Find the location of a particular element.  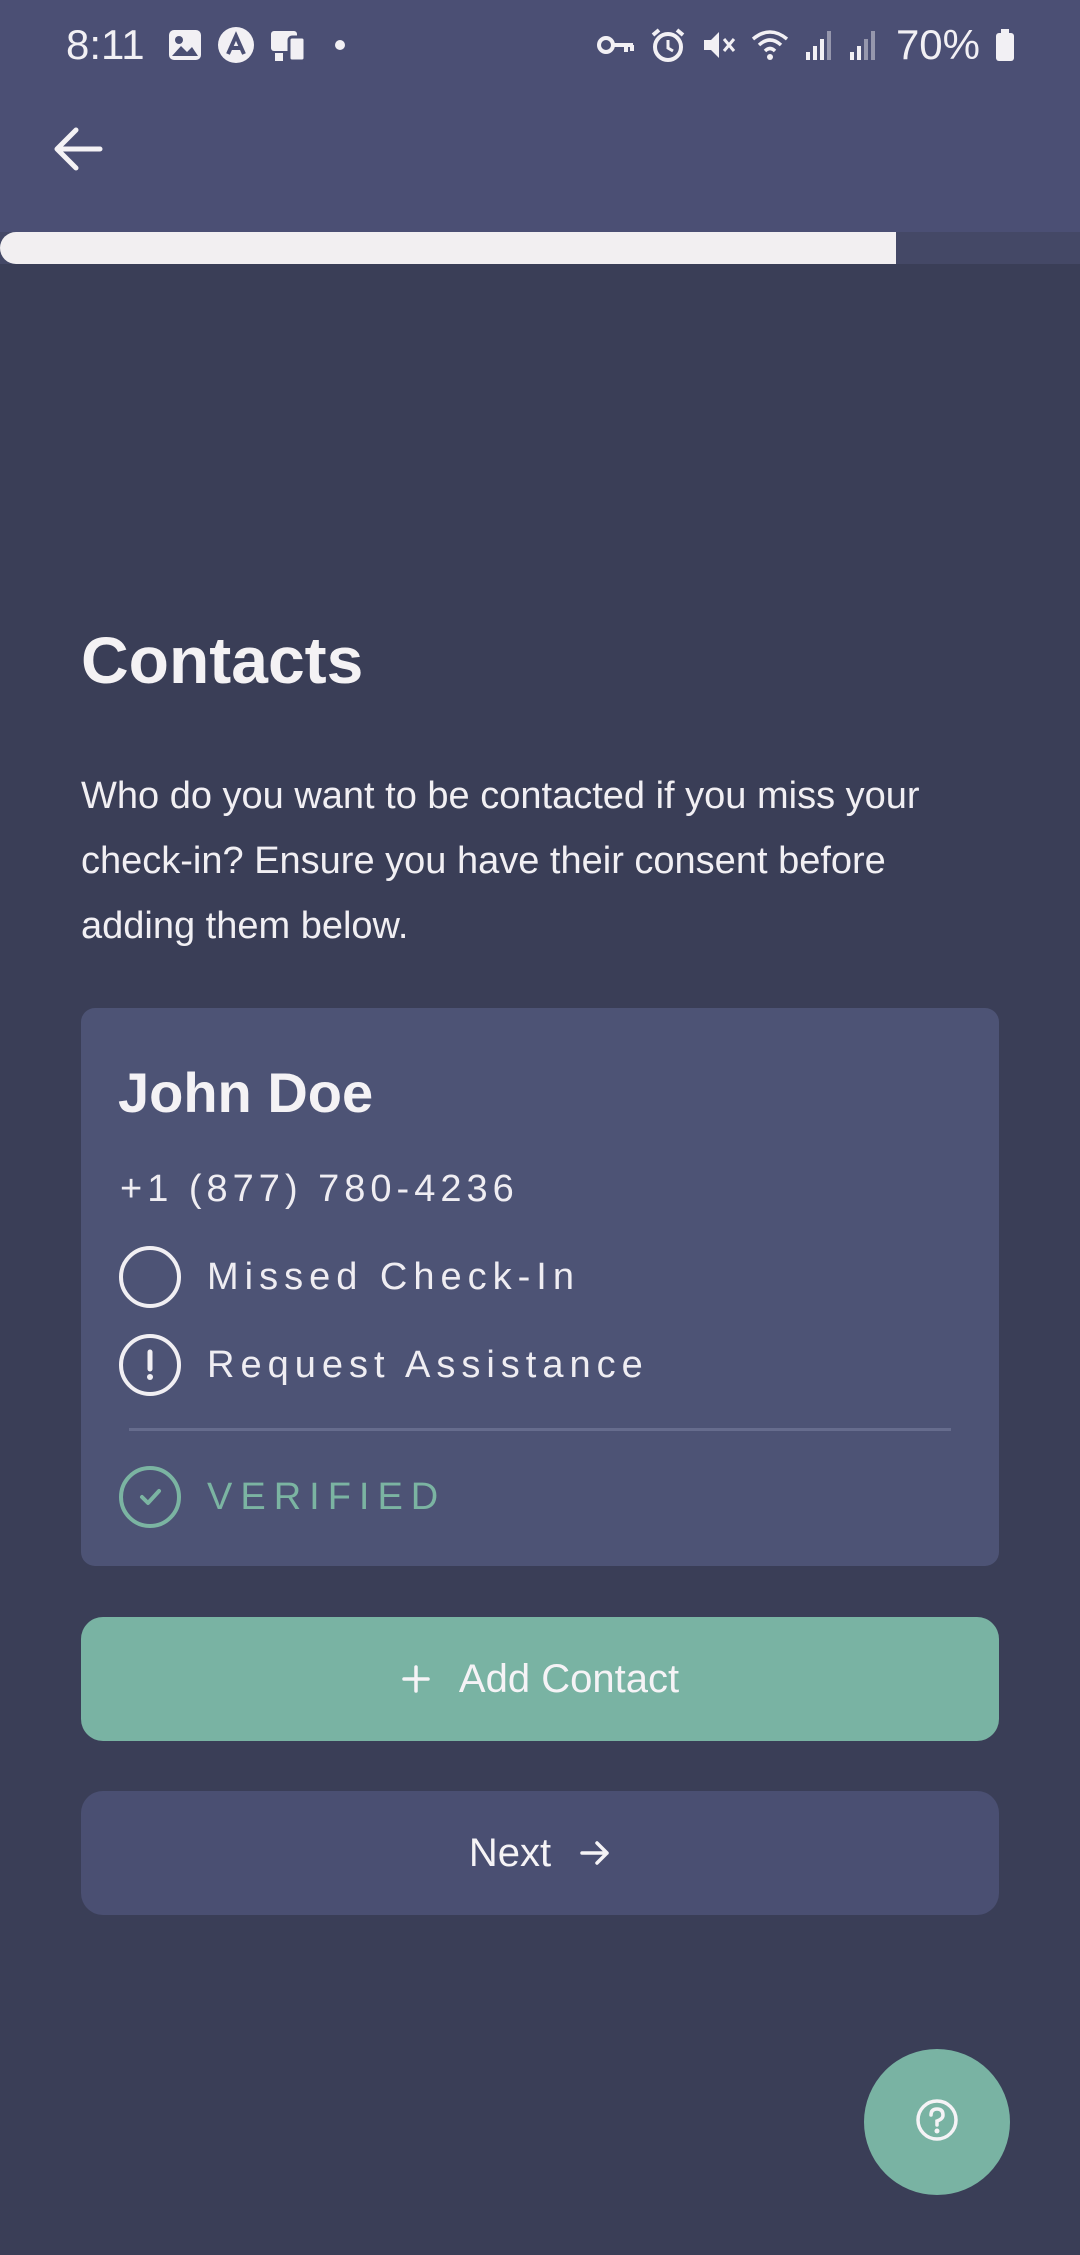

verification-status: VERIFIED is located at coordinates (282, 1497).